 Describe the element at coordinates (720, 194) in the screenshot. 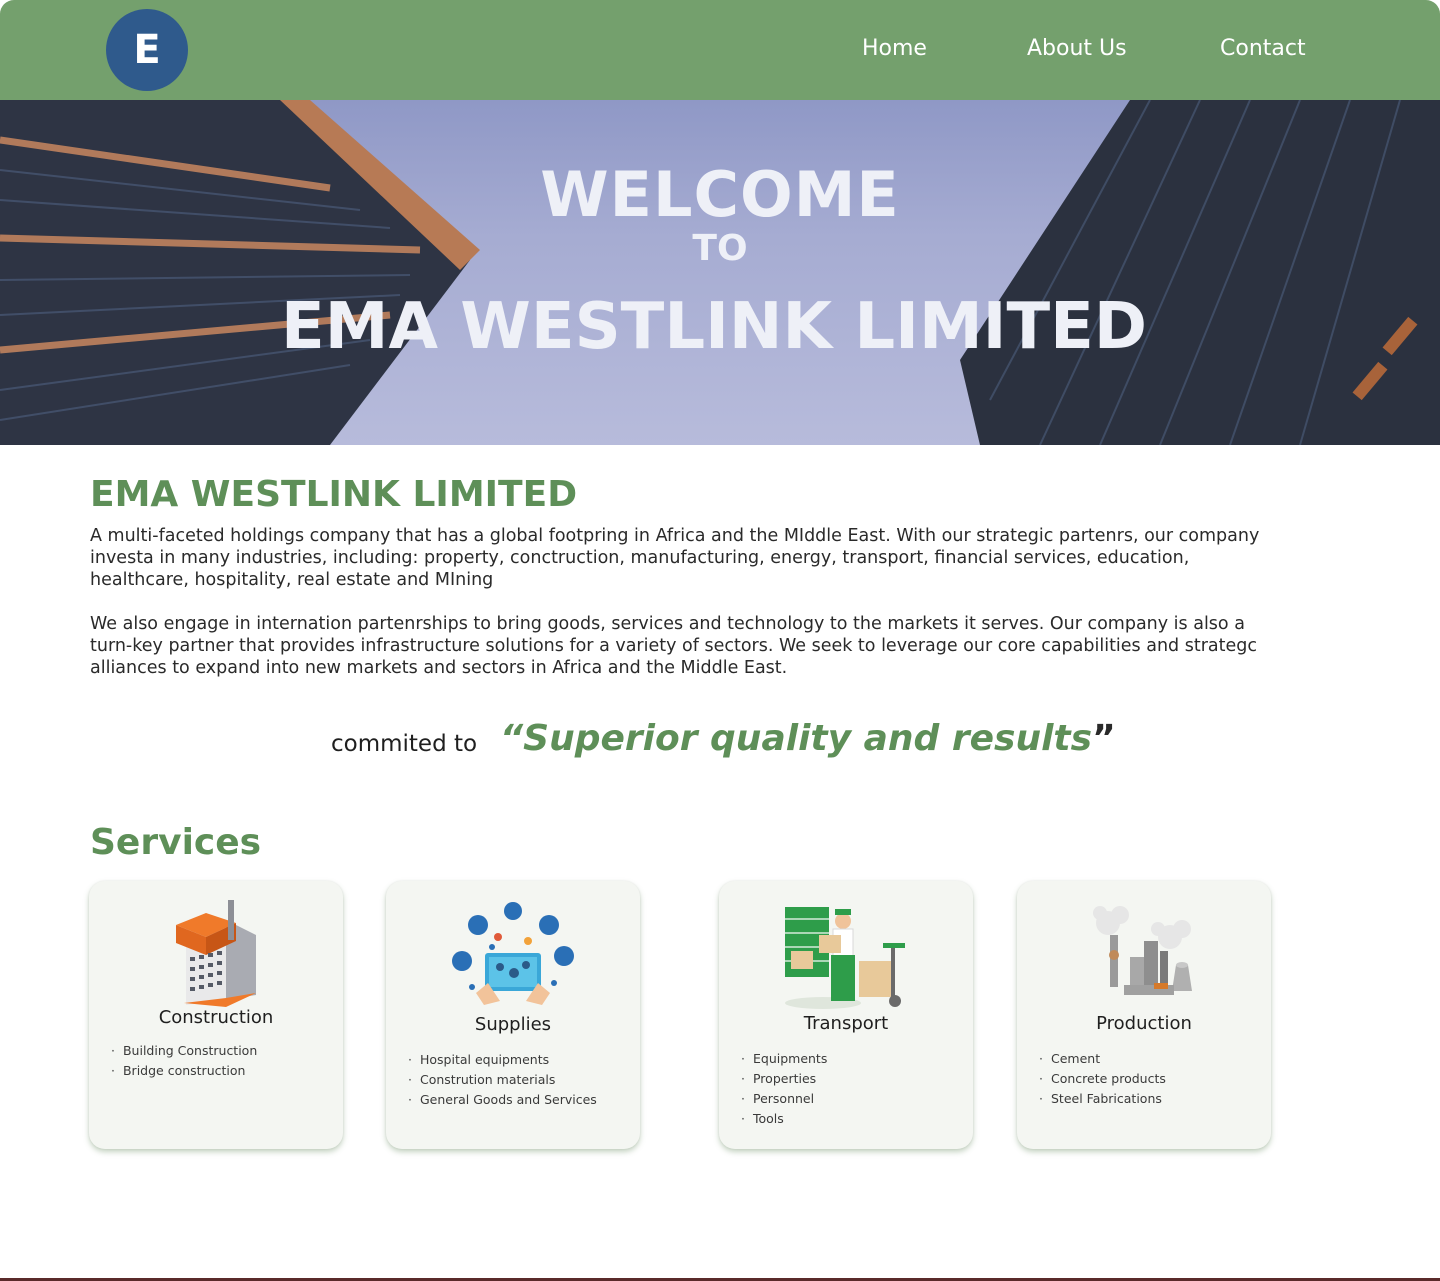

I see `hero-welcome: WELCOME` at that location.